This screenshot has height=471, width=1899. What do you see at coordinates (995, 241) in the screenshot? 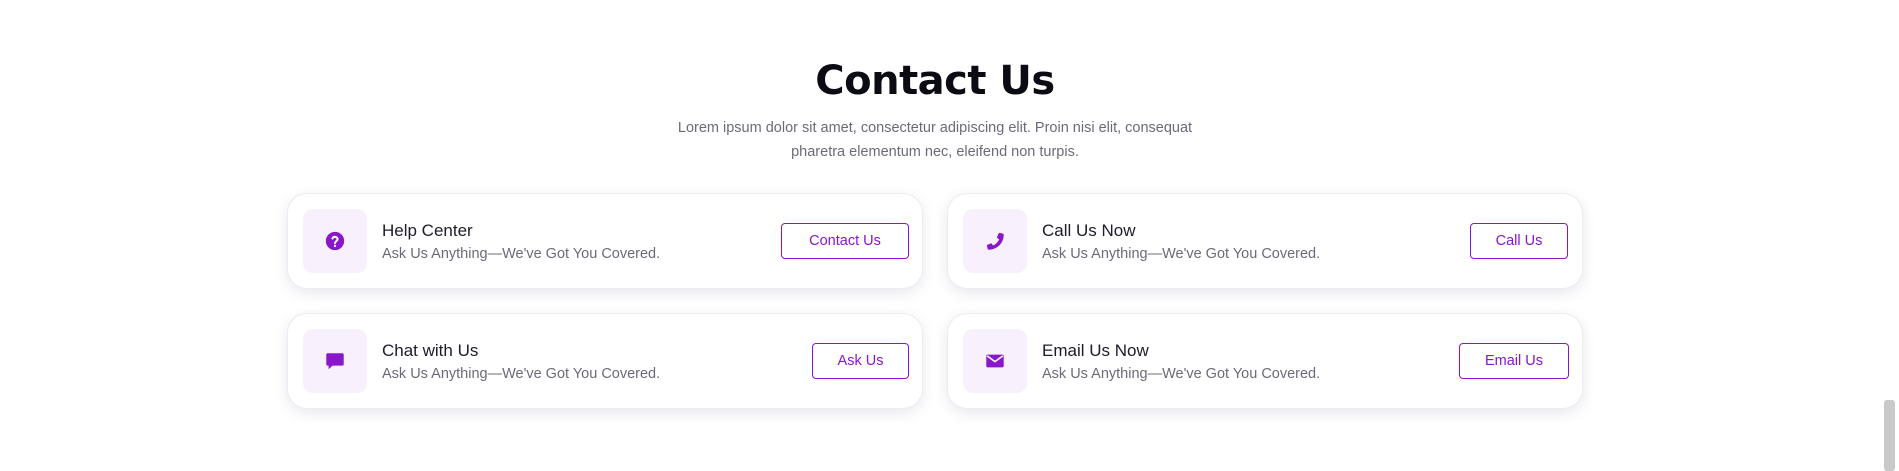
I see `phone-icon` at bounding box center [995, 241].